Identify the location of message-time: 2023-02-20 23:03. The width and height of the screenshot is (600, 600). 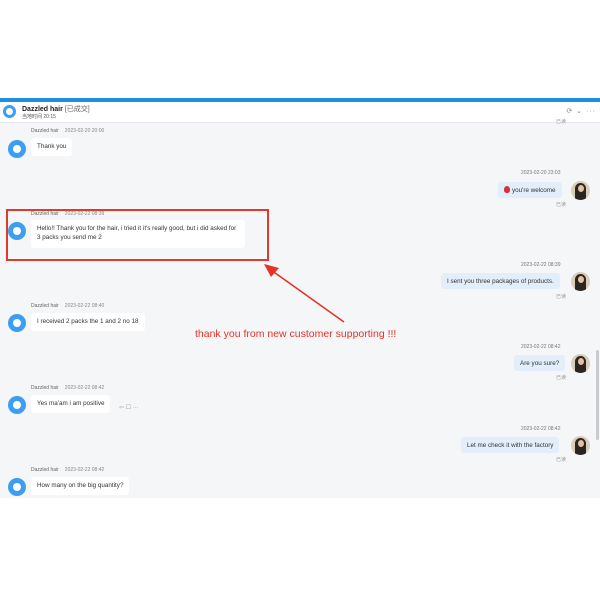
(541, 173).